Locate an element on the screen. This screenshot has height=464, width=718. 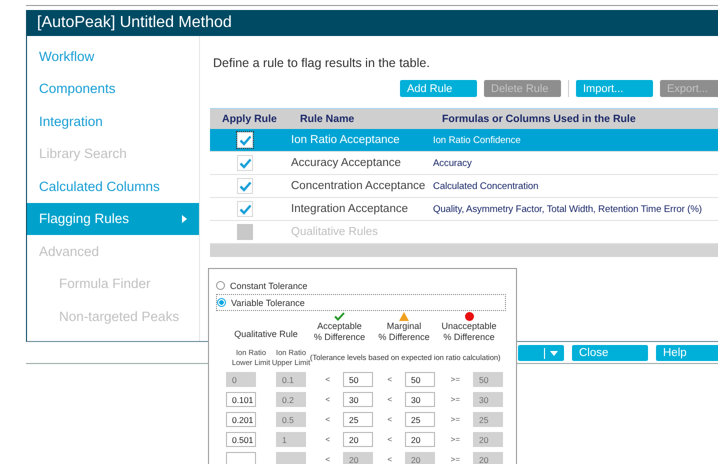
radio-button: Constant Tolerance is located at coordinates (361, 285).